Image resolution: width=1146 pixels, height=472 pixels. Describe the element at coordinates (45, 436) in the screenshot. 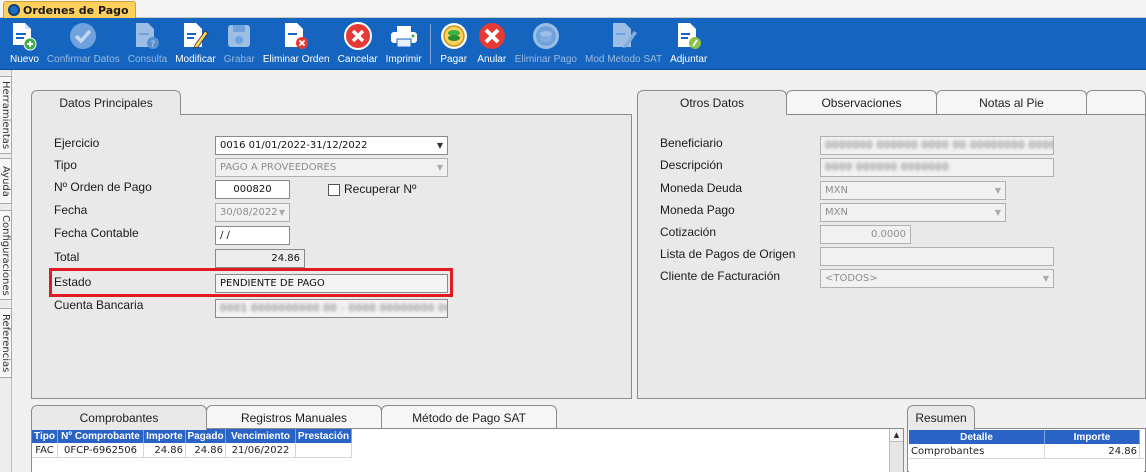

I see `col-tipo: Tipo` at that location.